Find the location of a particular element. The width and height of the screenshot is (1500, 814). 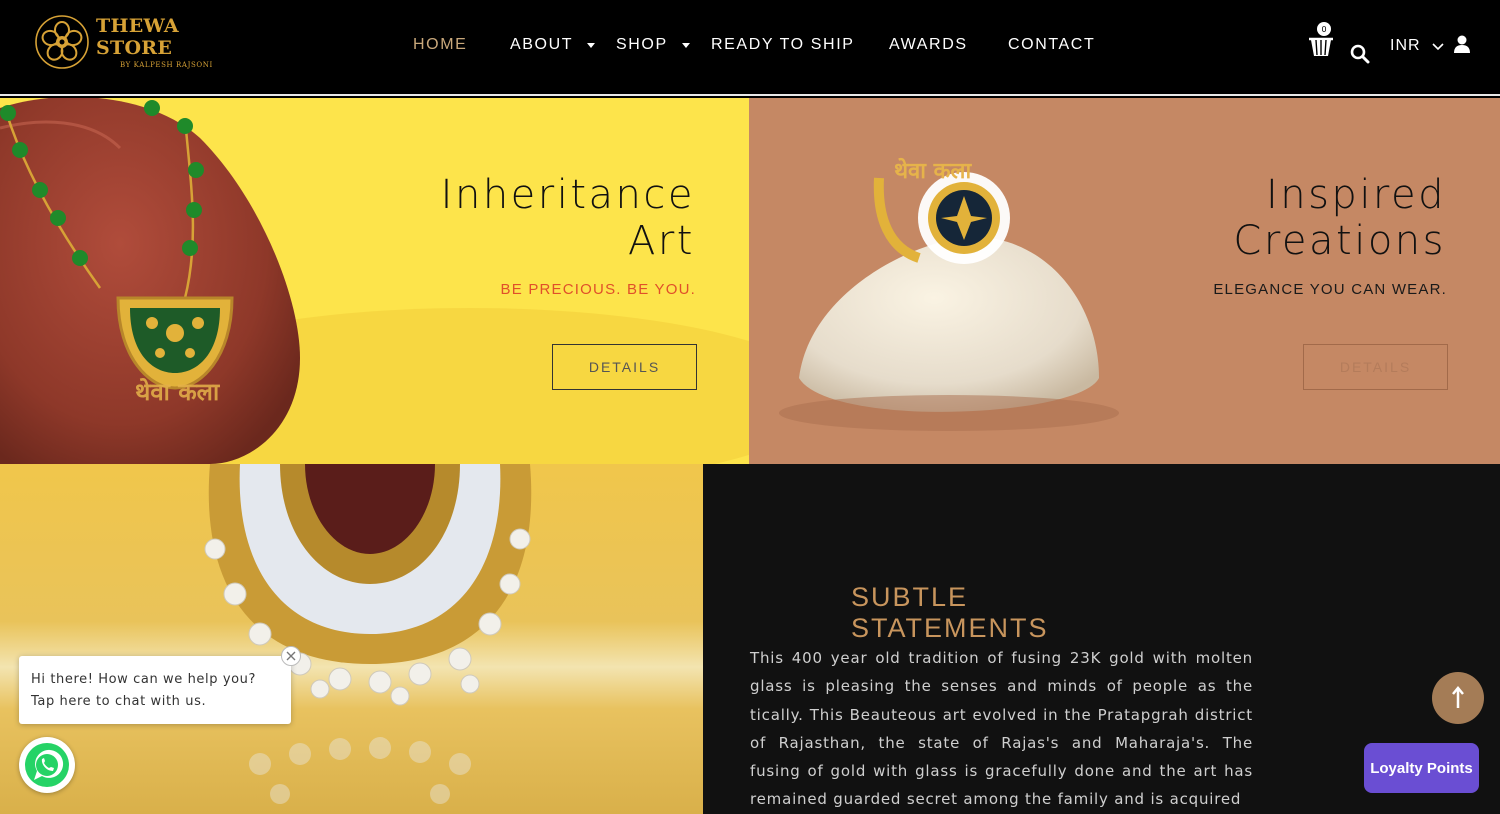

nav-ready-to-ship-label: READY TO SHIP is located at coordinates (783, 44).